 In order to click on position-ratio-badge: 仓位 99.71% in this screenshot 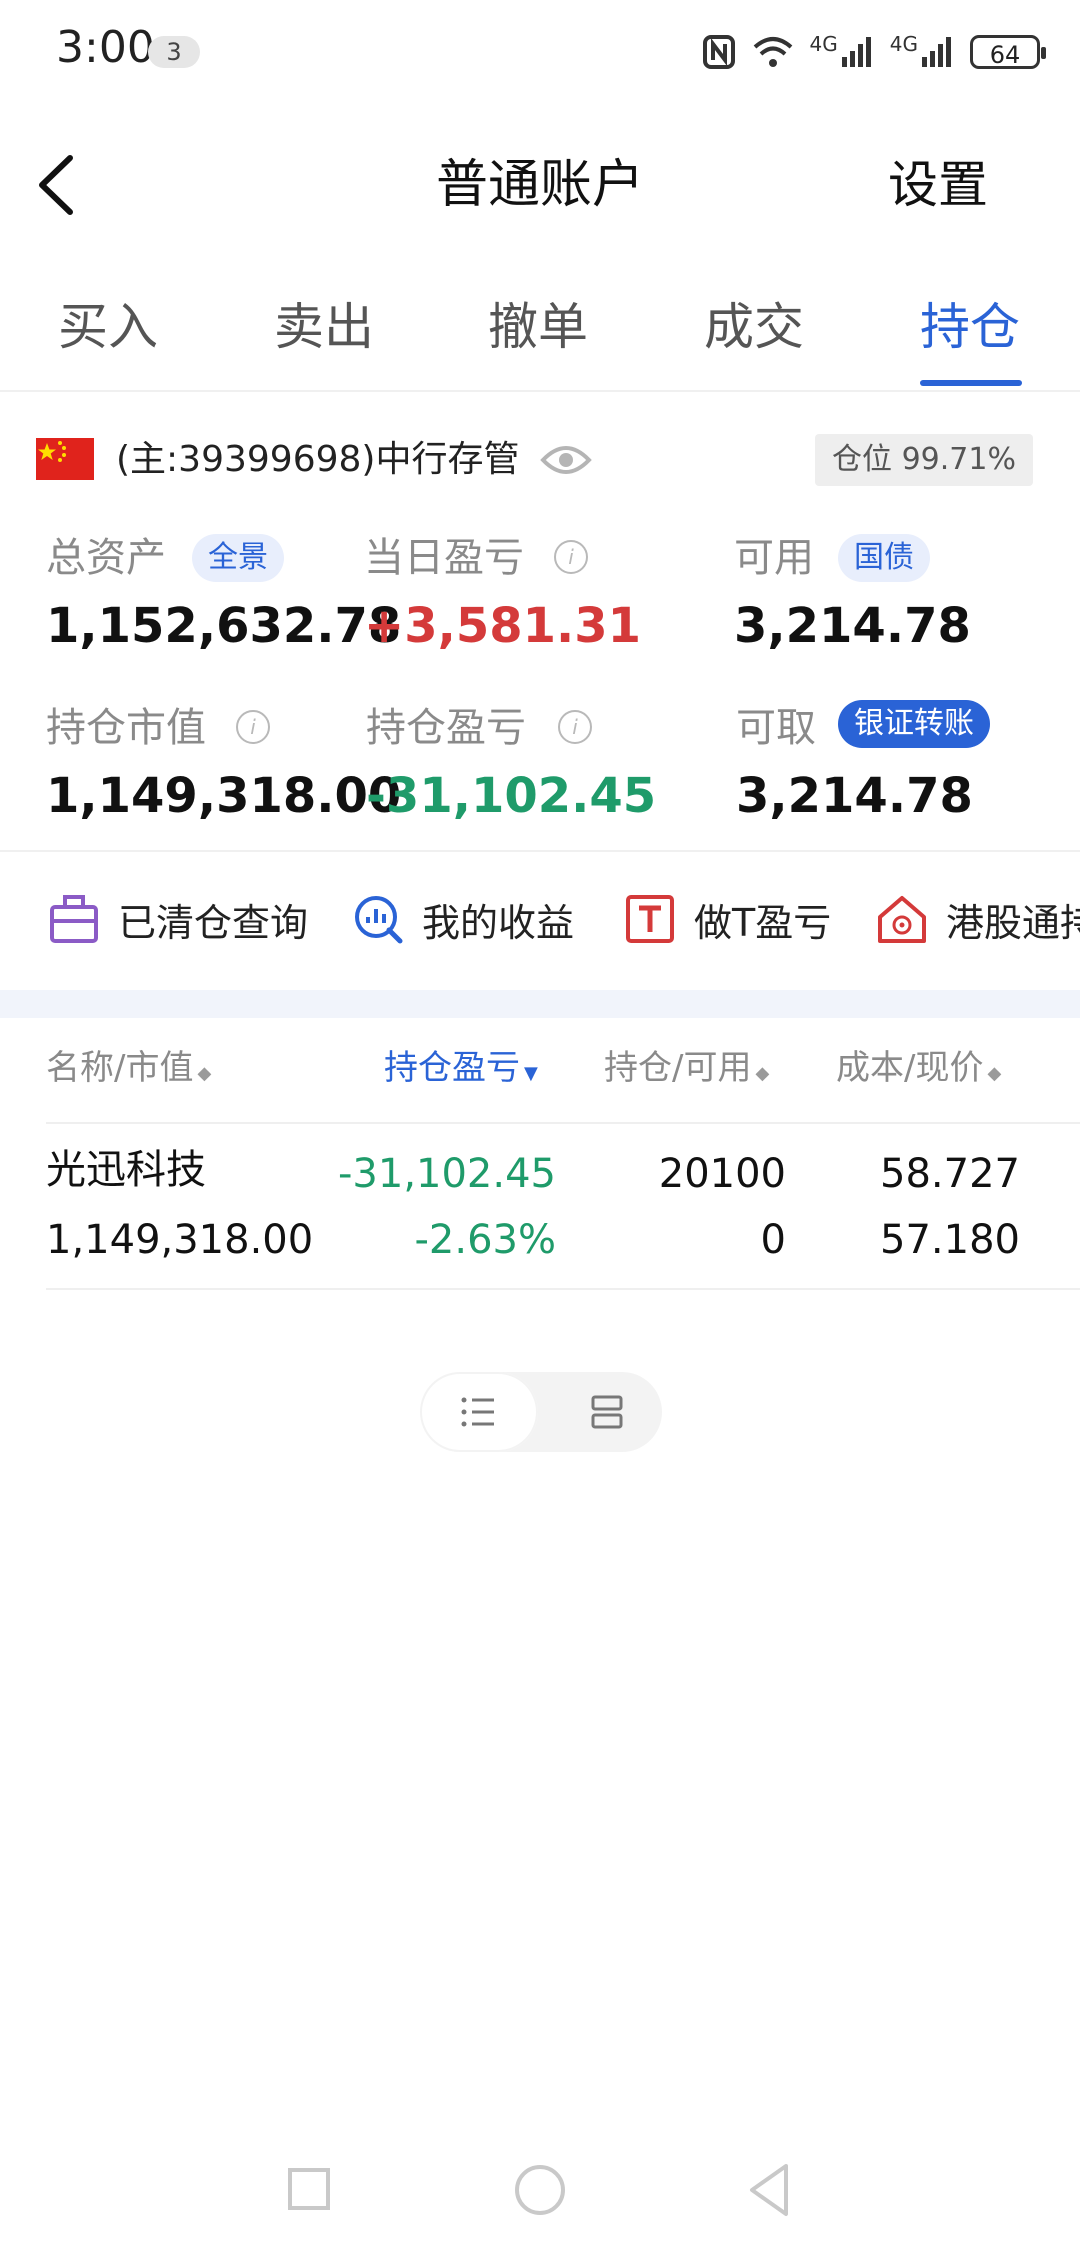, I will do `click(924, 460)`.